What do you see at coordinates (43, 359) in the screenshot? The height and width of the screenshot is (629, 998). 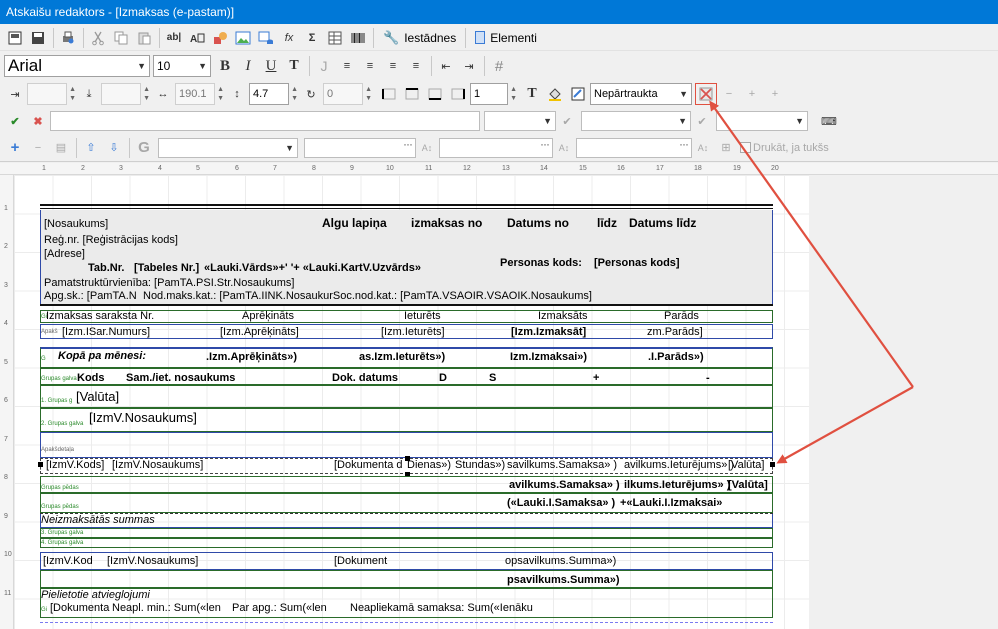 I see `band-label: G` at bounding box center [43, 359].